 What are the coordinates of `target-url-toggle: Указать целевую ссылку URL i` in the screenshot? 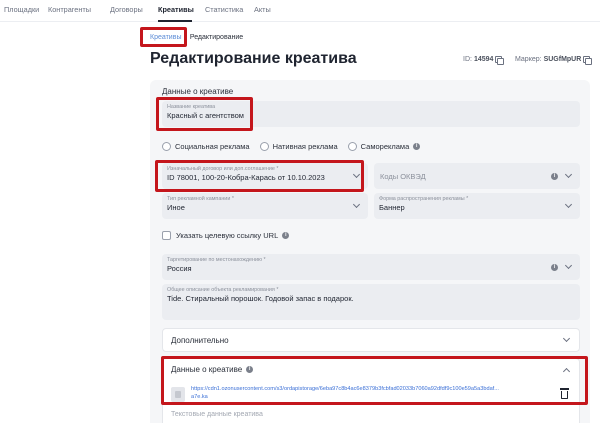 It's located at (226, 235).